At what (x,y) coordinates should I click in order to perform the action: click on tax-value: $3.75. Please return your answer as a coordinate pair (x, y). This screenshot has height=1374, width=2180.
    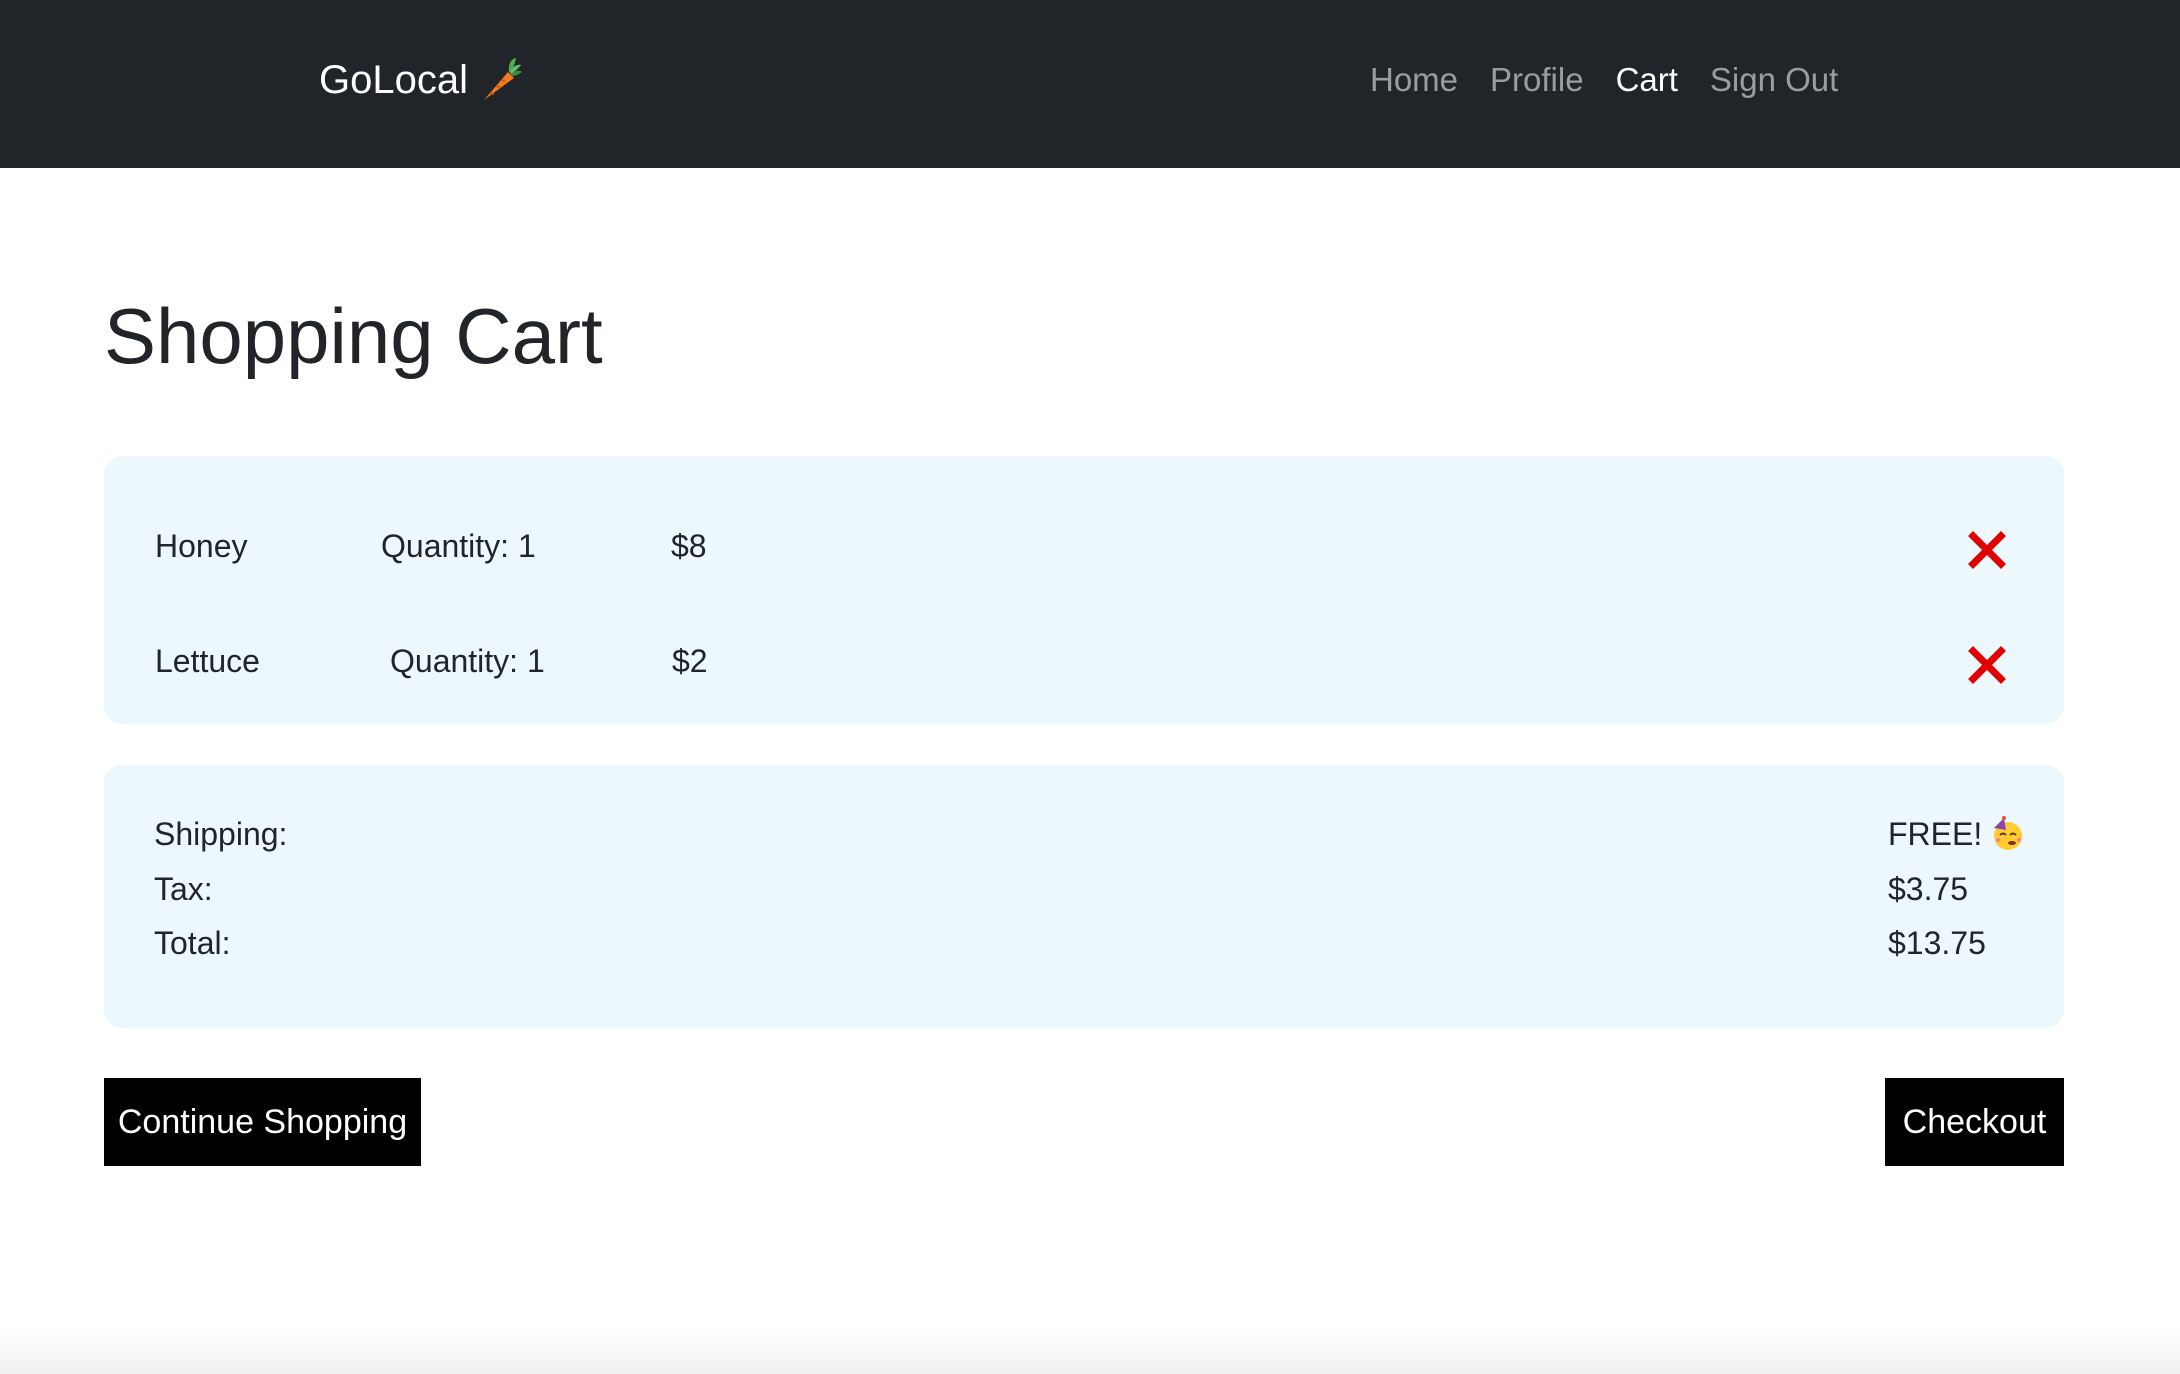
    Looking at the image, I should click on (1928, 889).